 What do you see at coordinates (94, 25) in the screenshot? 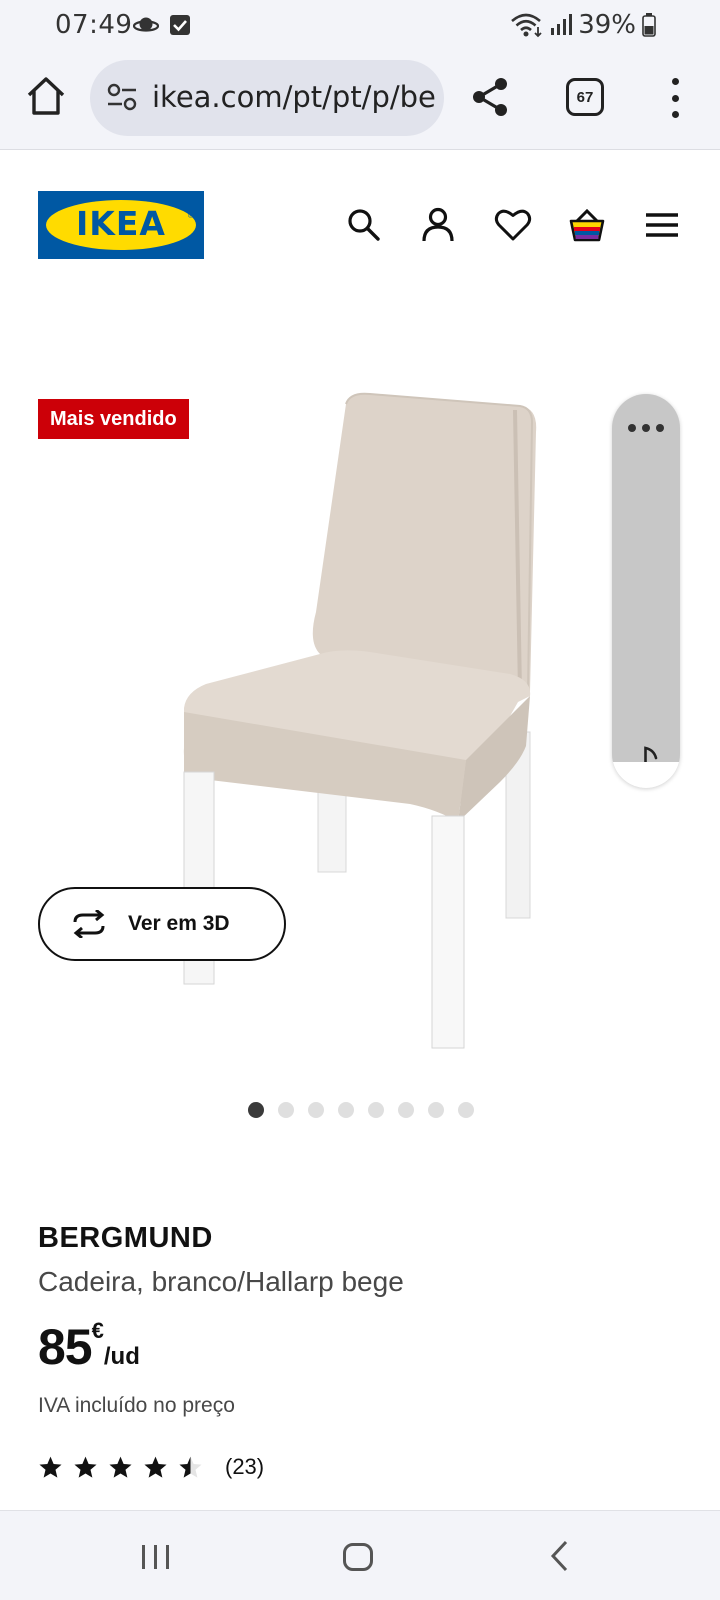
I see `status-time: 07:49` at bounding box center [94, 25].